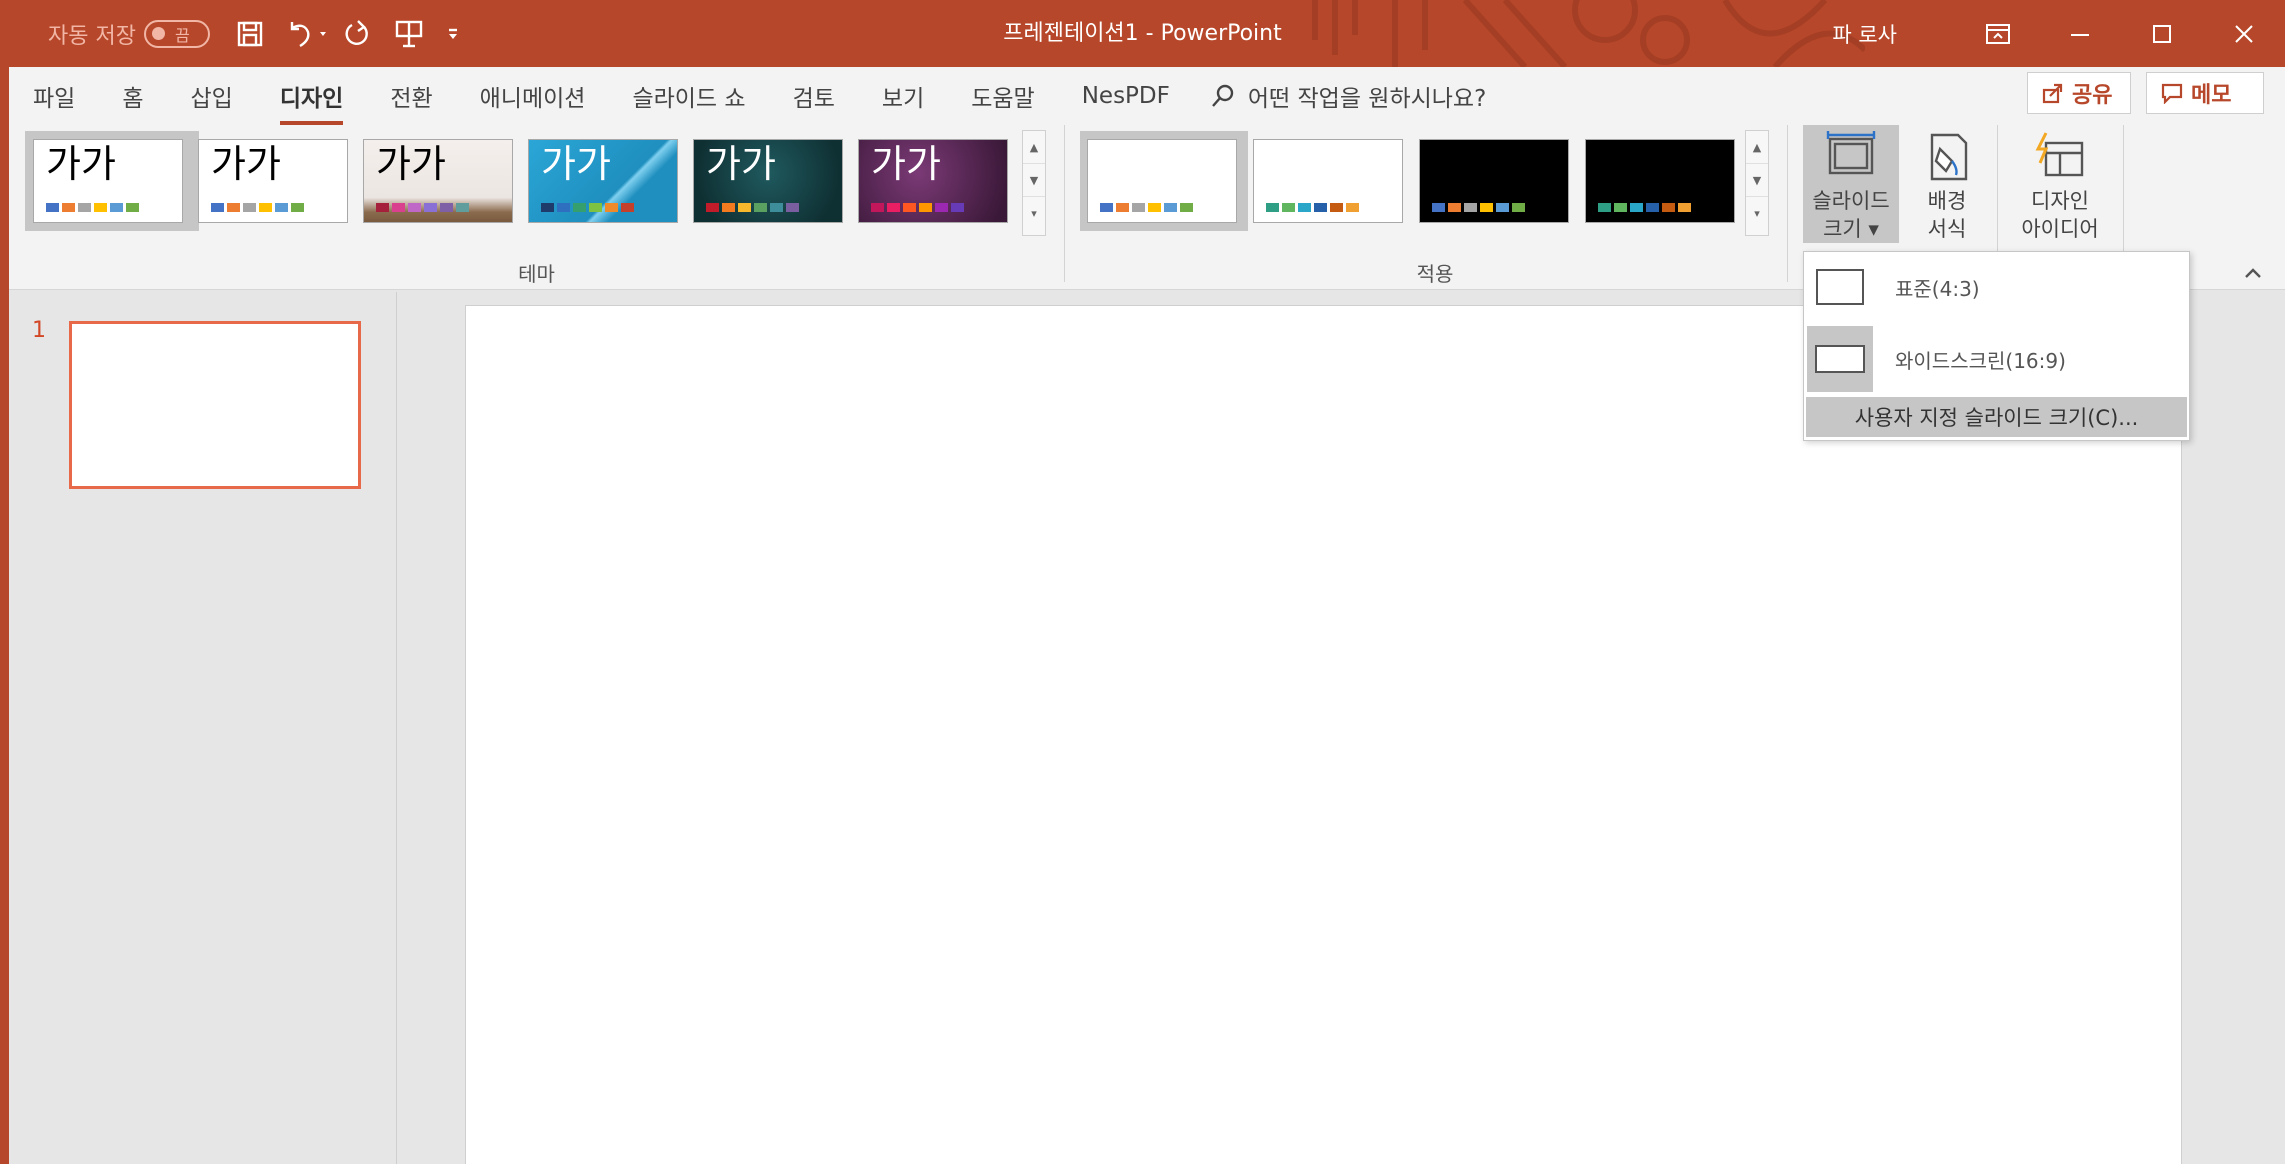 Image resolution: width=2285 pixels, height=1164 pixels. Describe the element at coordinates (1851, 229) in the screenshot. I see `slide-size-label-2: 크기 ▾` at that location.